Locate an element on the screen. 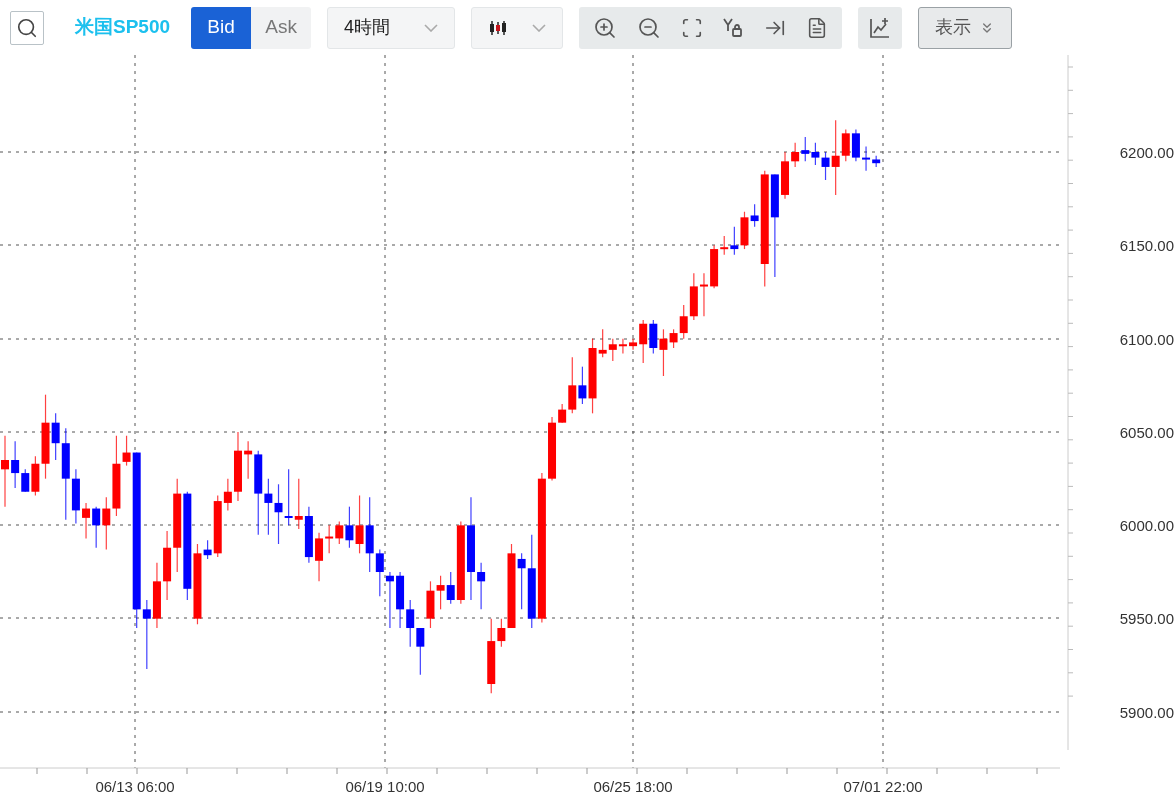  axis-lock-icon is located at coordinates (733, 27).